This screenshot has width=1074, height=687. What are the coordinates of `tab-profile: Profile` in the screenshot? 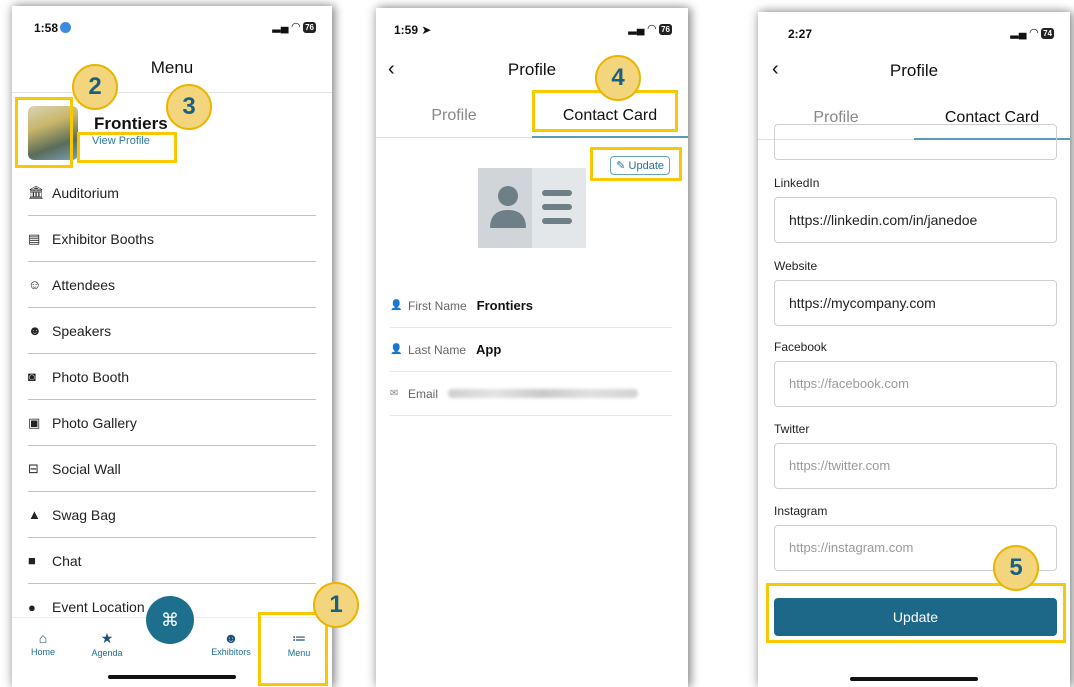 It's located at (454, 116).